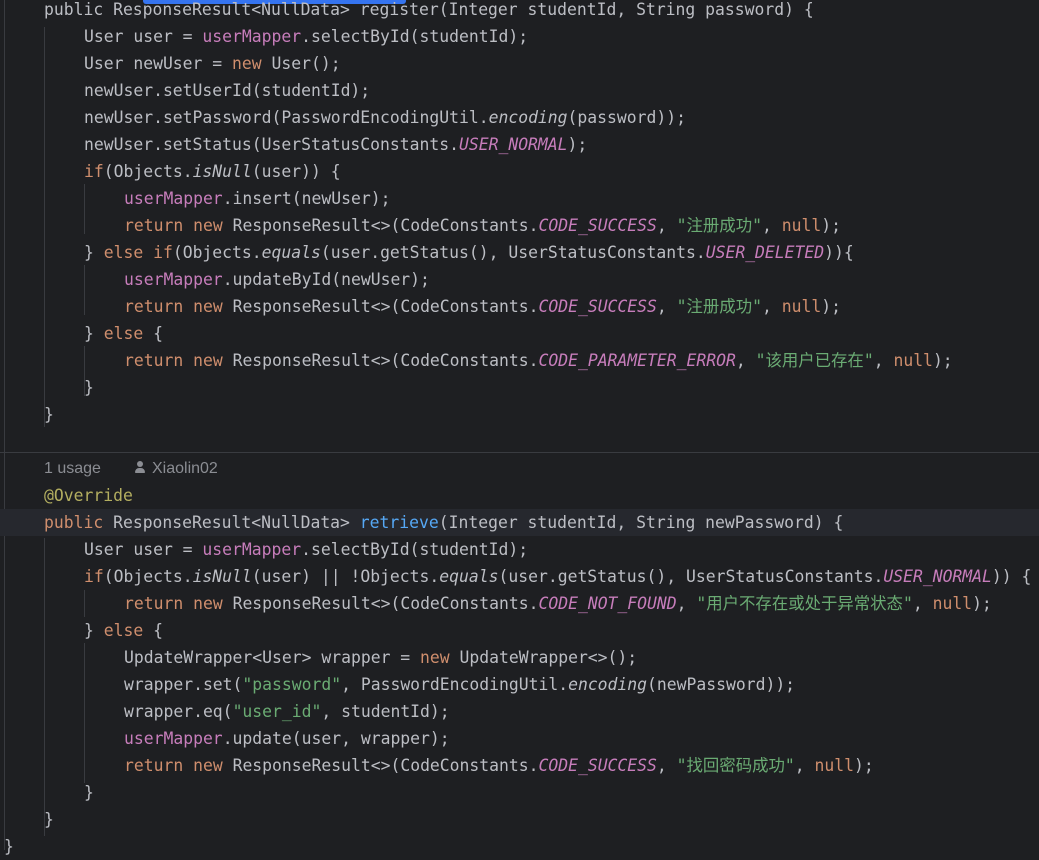 This screenshot has width=1039, height=860. What do you see at coordinates (519, 198) in the screenshot?
I see `code-line: userMapper.insert(newUser);` at bounding box center [519, 198].